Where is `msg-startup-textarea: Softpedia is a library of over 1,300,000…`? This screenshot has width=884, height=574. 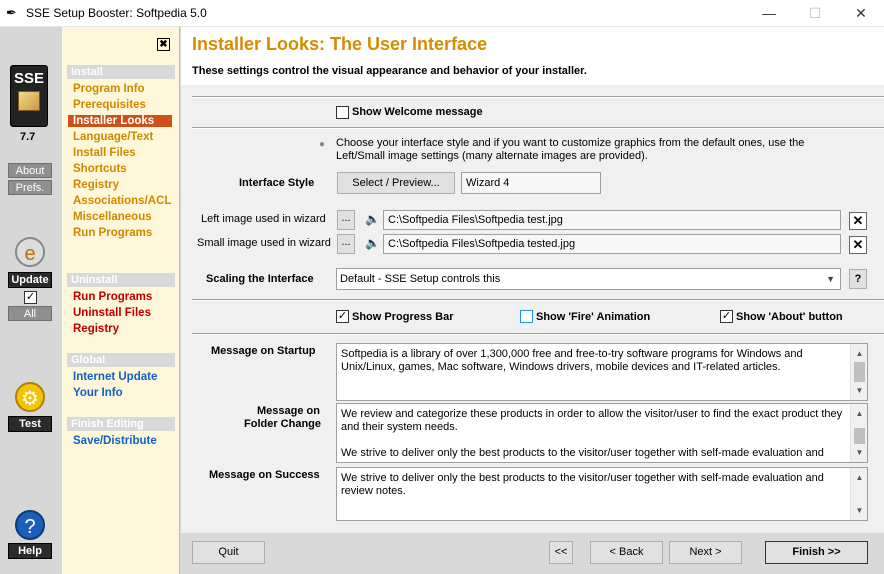
msg-startup-textarea: Softpedia is a library of over 1,300,000… is located at coordinates (602, 372).